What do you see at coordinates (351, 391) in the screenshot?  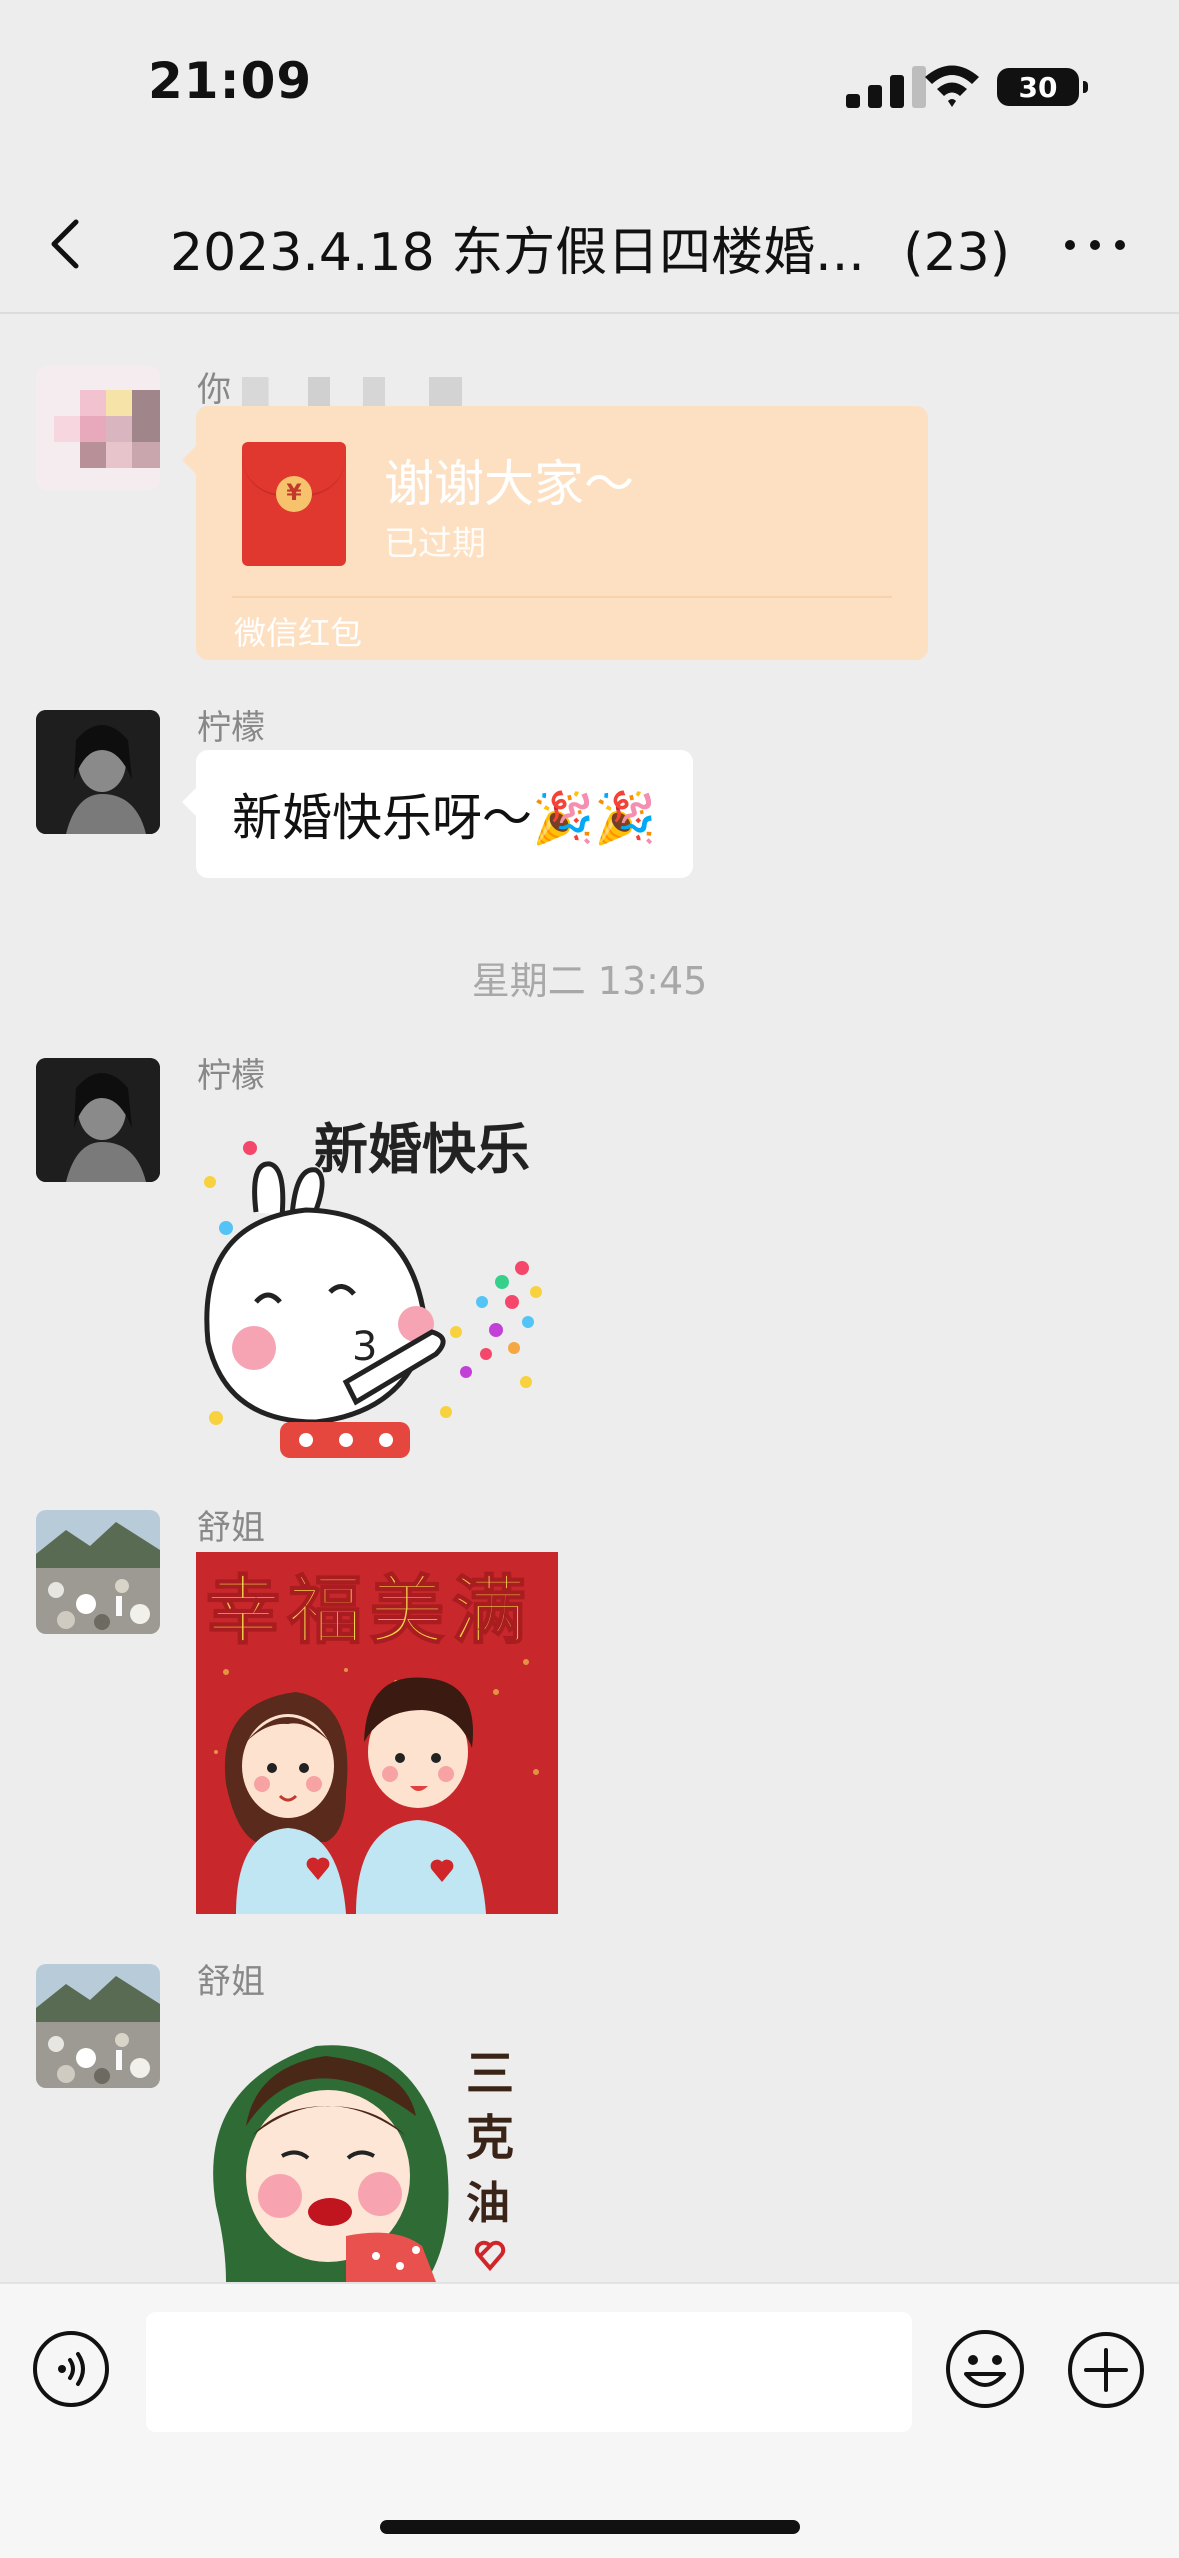 I see `redacted-name` at bounding box center [351, 391].